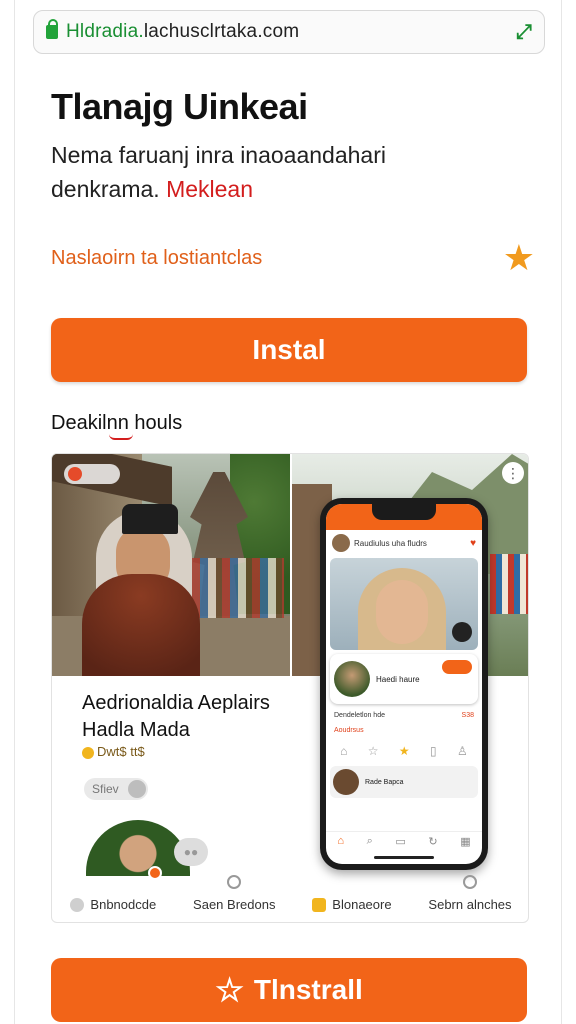  What do you see at coordinates (470, 893) in the screenshot?
I see `tab-4: Sebrn alnches` at bounding box center [470, 893].